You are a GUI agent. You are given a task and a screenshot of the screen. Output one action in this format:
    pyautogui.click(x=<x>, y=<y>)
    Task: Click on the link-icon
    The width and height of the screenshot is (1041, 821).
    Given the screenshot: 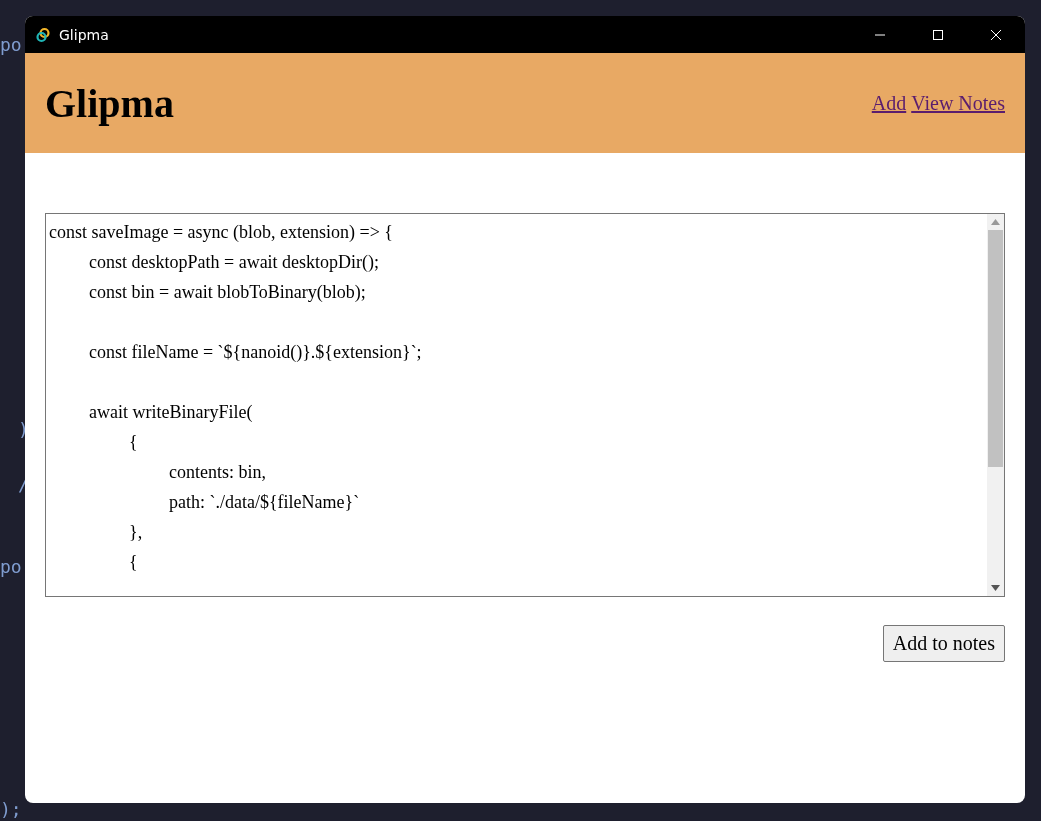 What is the action you would take?
    pyautogui.click(x=43, y=34)
    